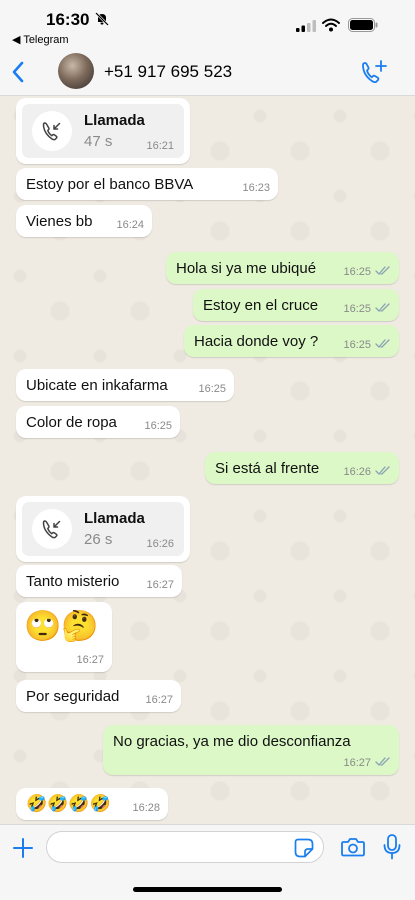 The height and width of the screenshot is (900, 415). I want to click on plus-icon, so click(23, 848).